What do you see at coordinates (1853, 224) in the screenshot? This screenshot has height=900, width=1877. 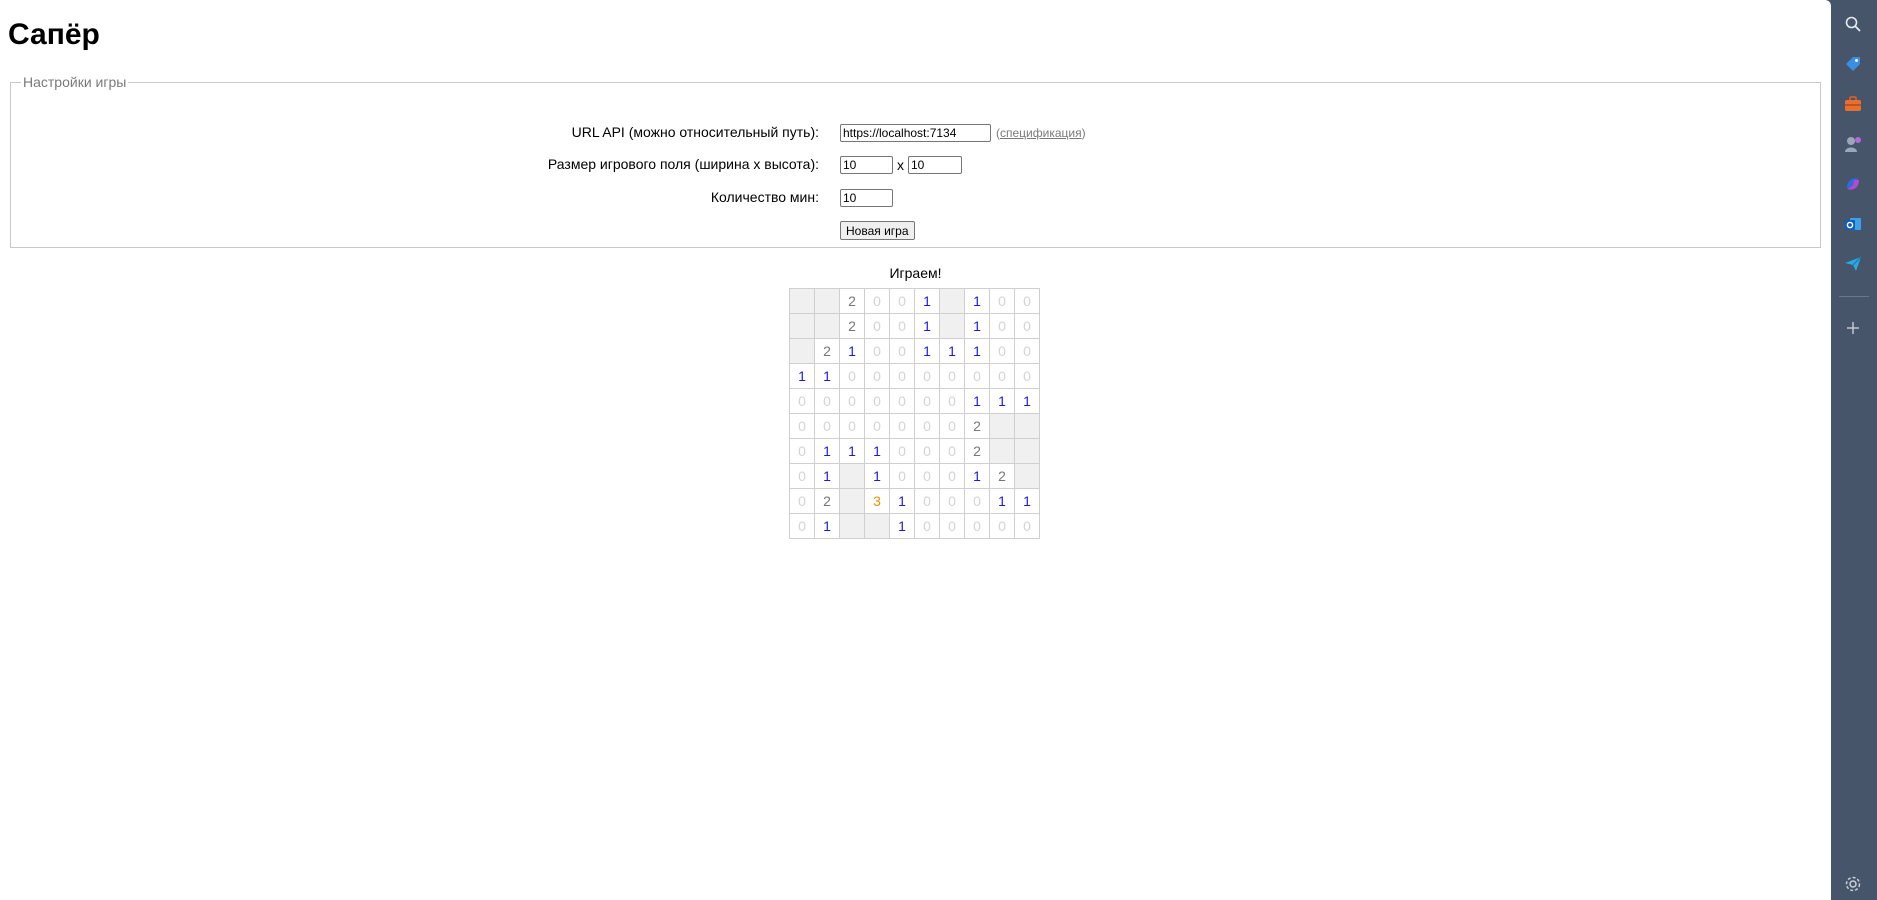 I see `outlook-icon` at bounding box center [1853, 224].